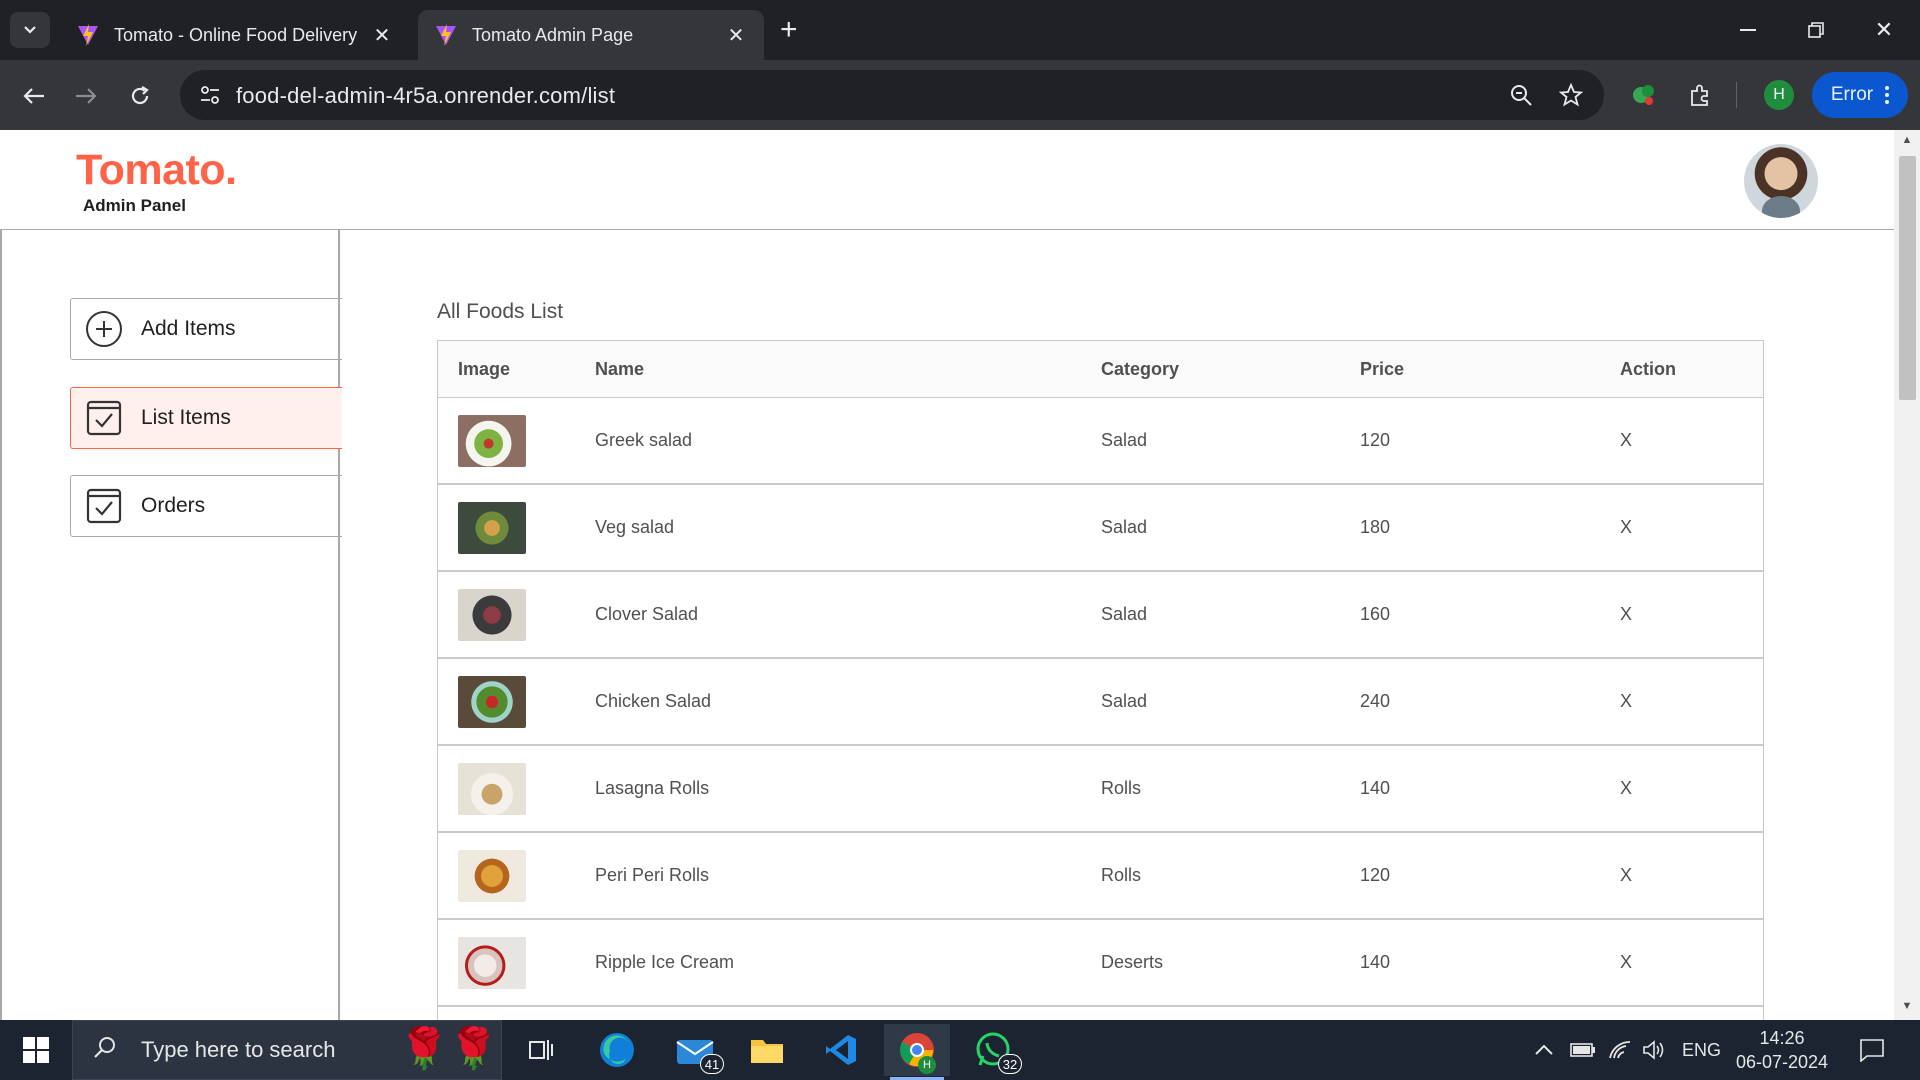  Describe the element at coordinates (927, 1065) in the screenshot. I see `chrome-profile-badge: H` at that location.